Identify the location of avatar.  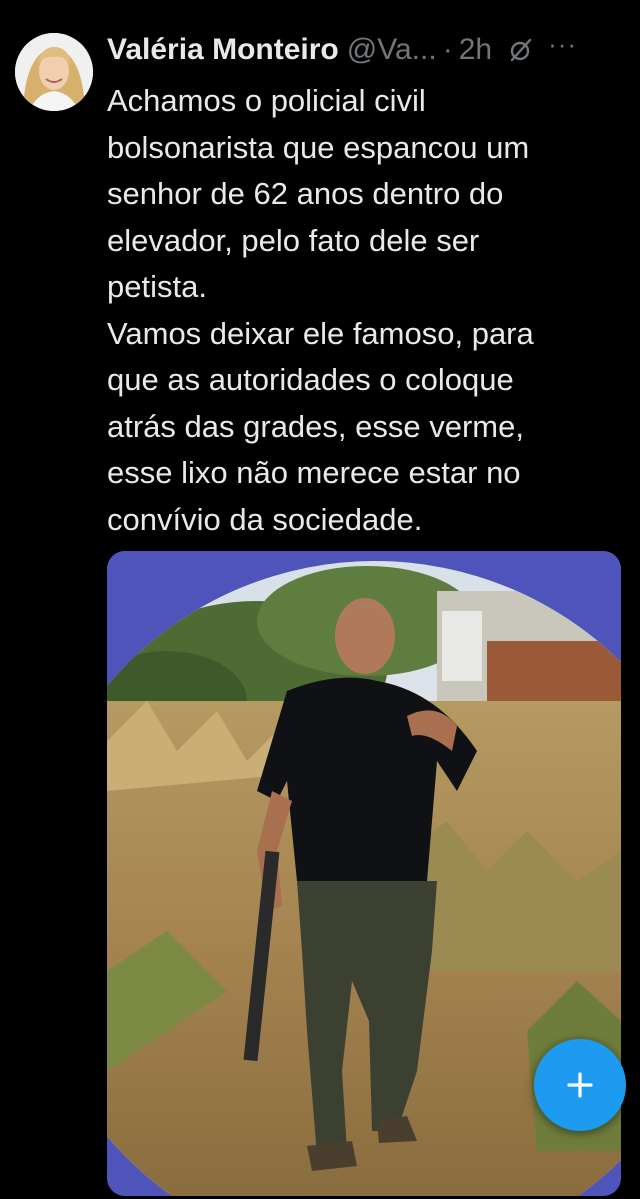
(54, 72).